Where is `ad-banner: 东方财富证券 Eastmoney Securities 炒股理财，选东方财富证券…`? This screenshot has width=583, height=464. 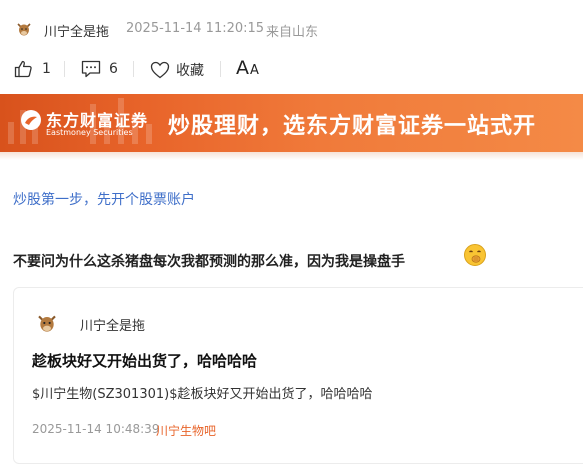 ad-banner: 东方财富证券 Eastmoney Securities 炒股理财，选东方财富证券… is located at coordinates (291, 123).